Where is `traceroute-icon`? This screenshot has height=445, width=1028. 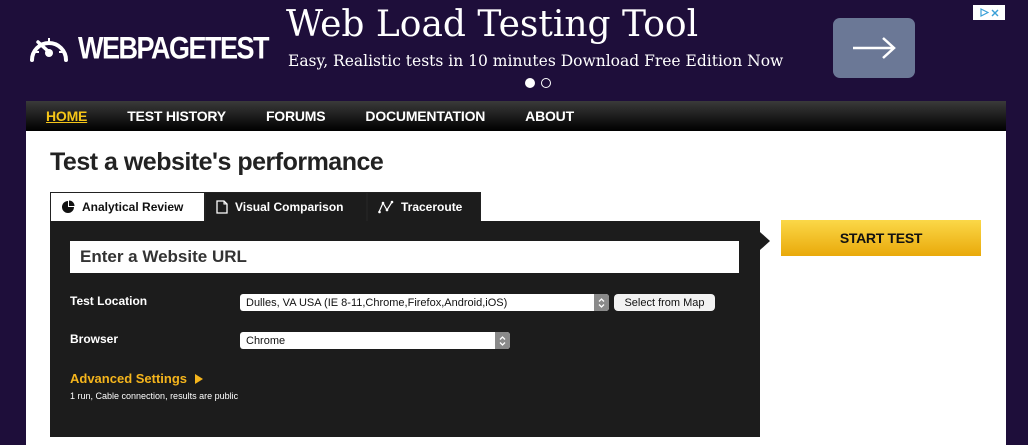 traceroute-icon is located at coordinates (386, 207).